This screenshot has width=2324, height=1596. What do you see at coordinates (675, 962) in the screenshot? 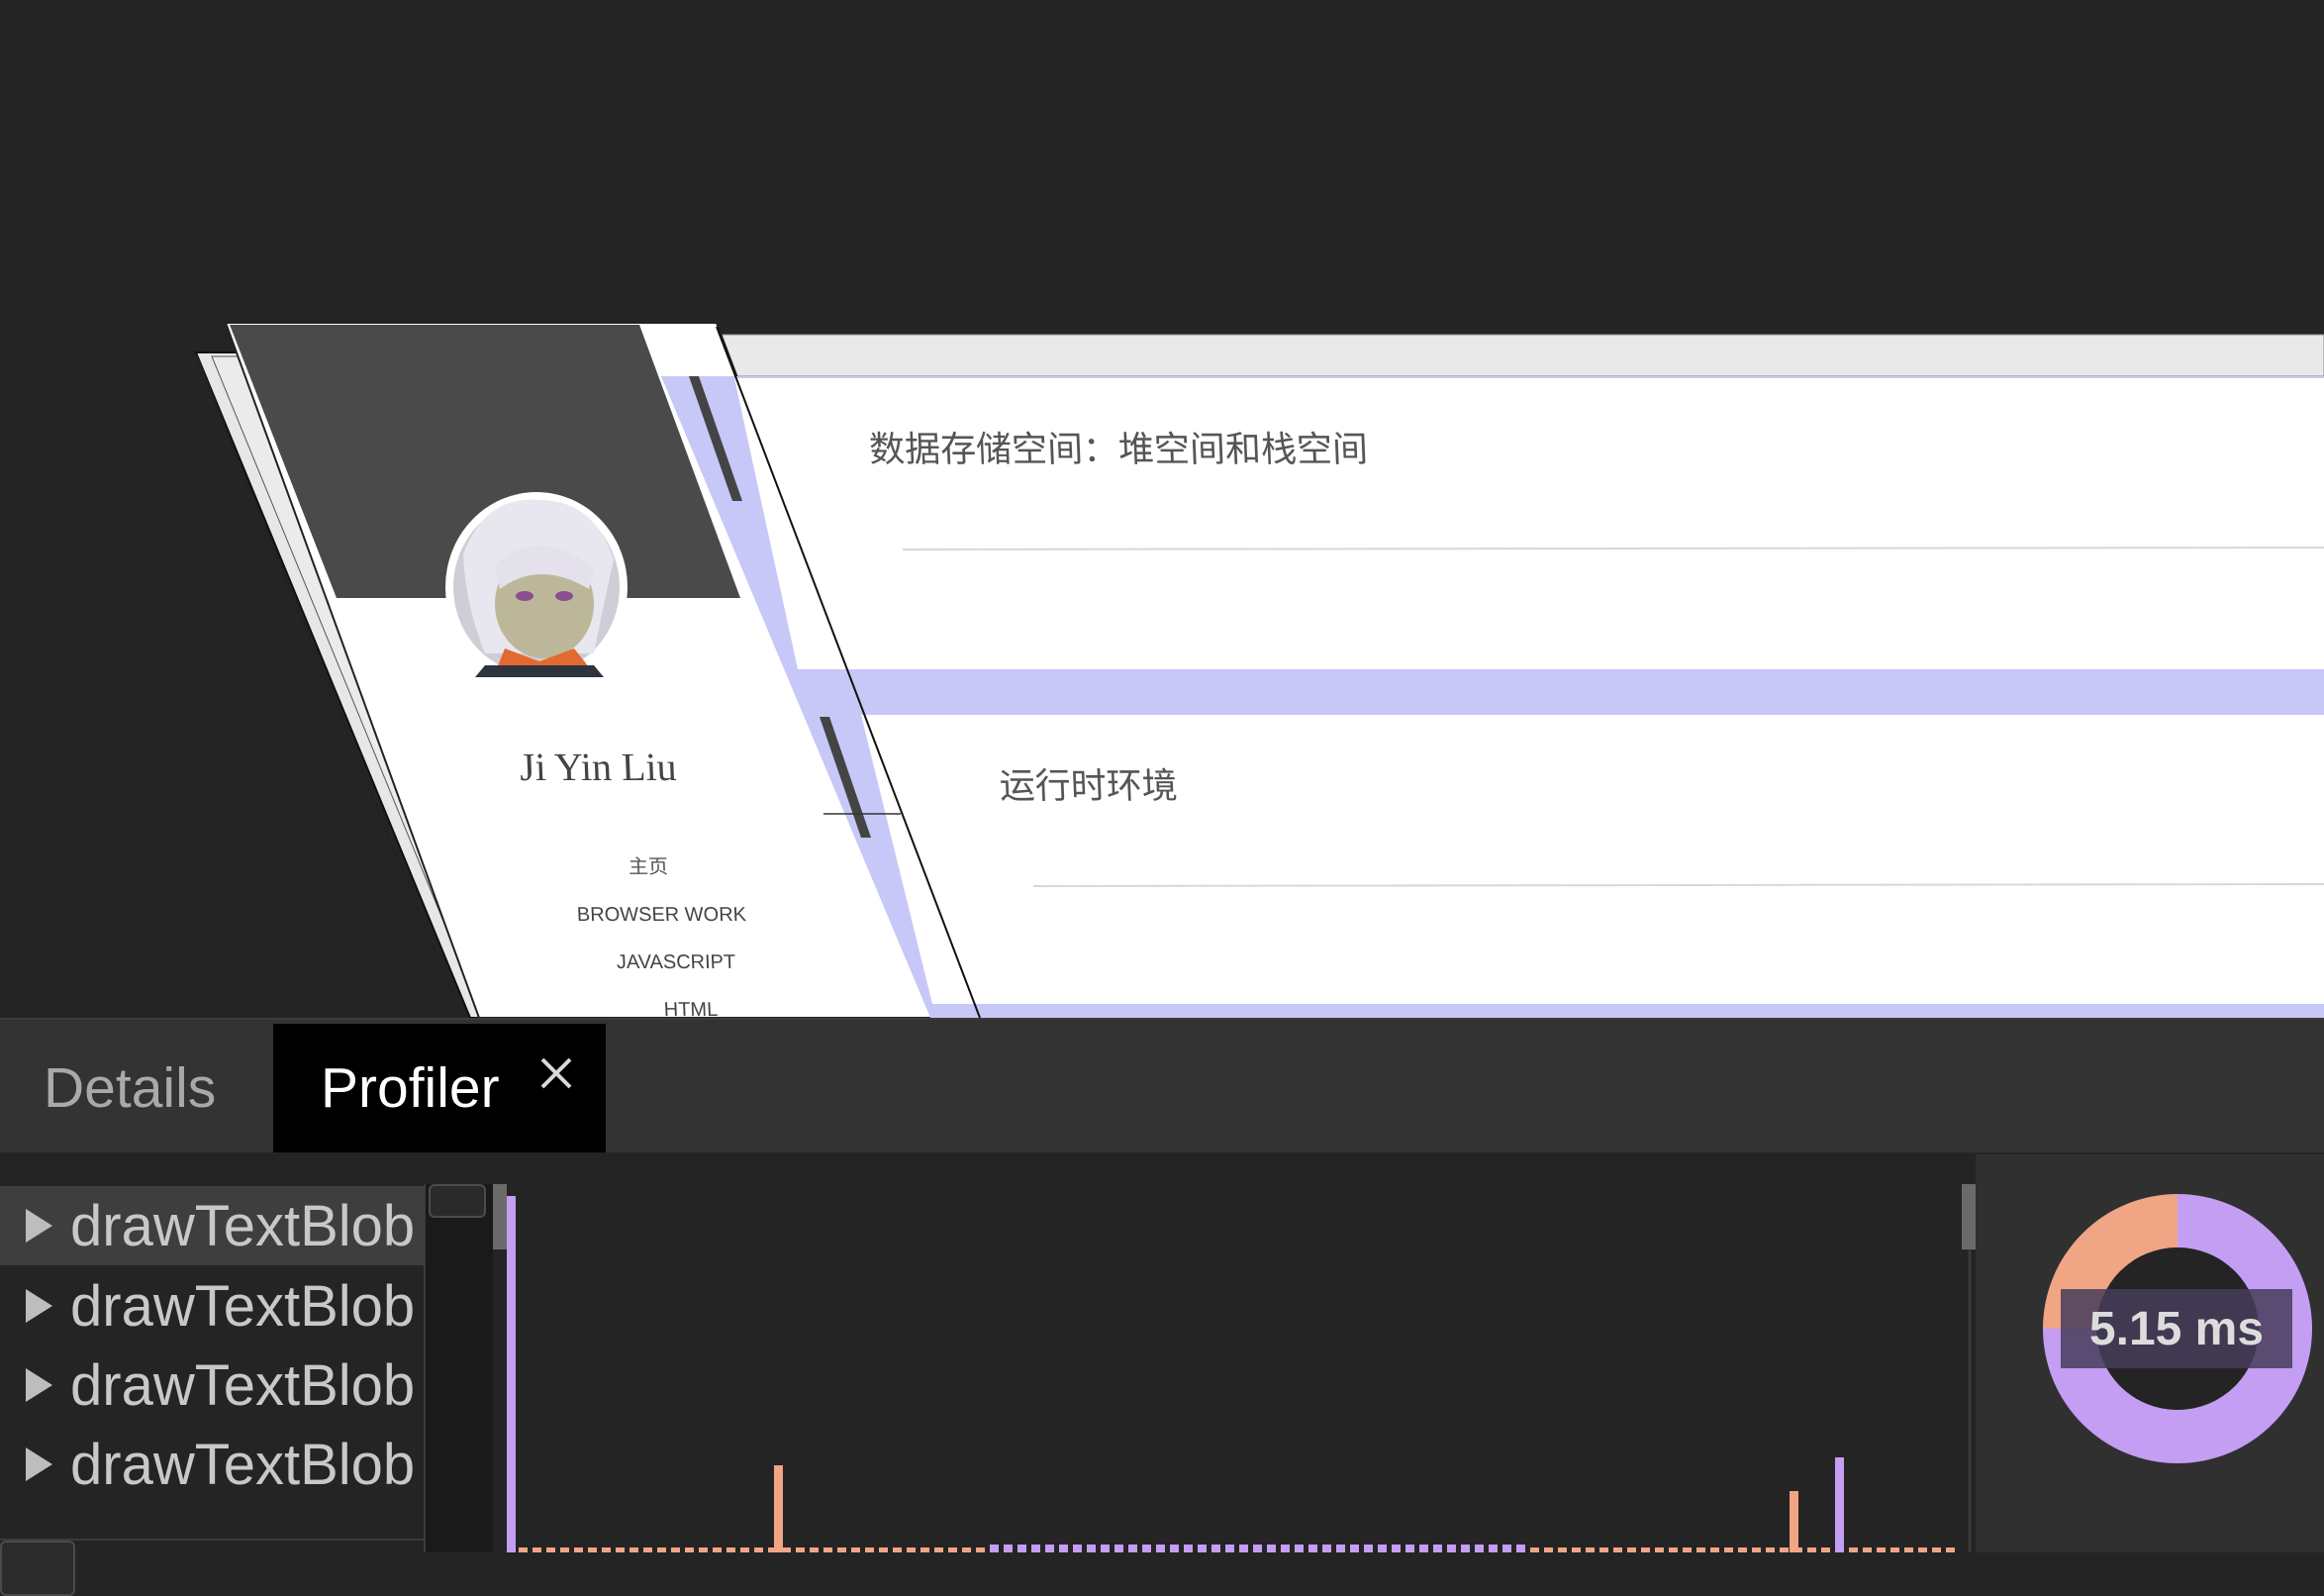
I see `nav-item-javascript: JAVASCRIPT` at bounding box center [675, 962].